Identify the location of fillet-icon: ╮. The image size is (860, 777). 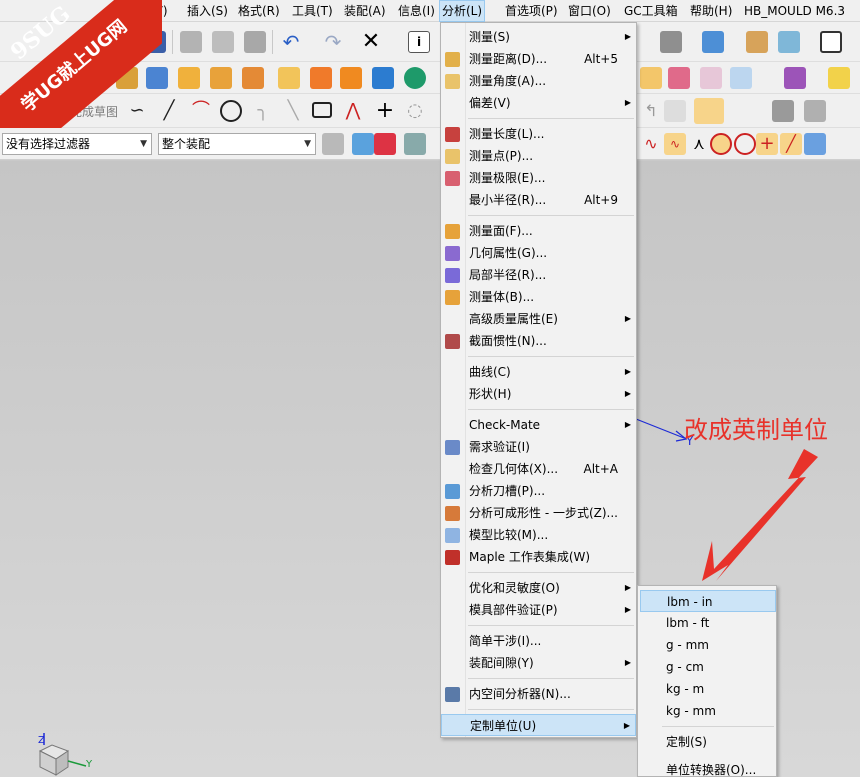
(263, 111).